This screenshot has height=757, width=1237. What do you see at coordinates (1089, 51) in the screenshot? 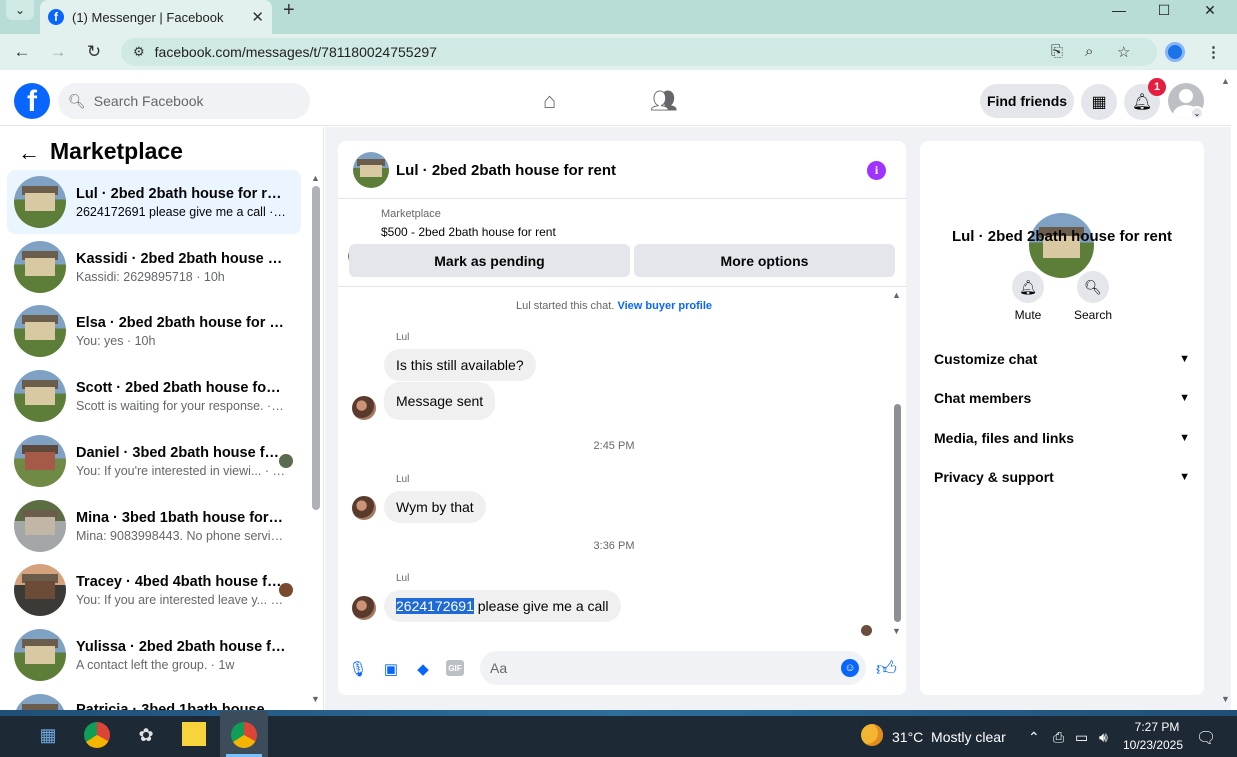
I see `zoom-icon: ⌕` at bounding box center [1089, 51].